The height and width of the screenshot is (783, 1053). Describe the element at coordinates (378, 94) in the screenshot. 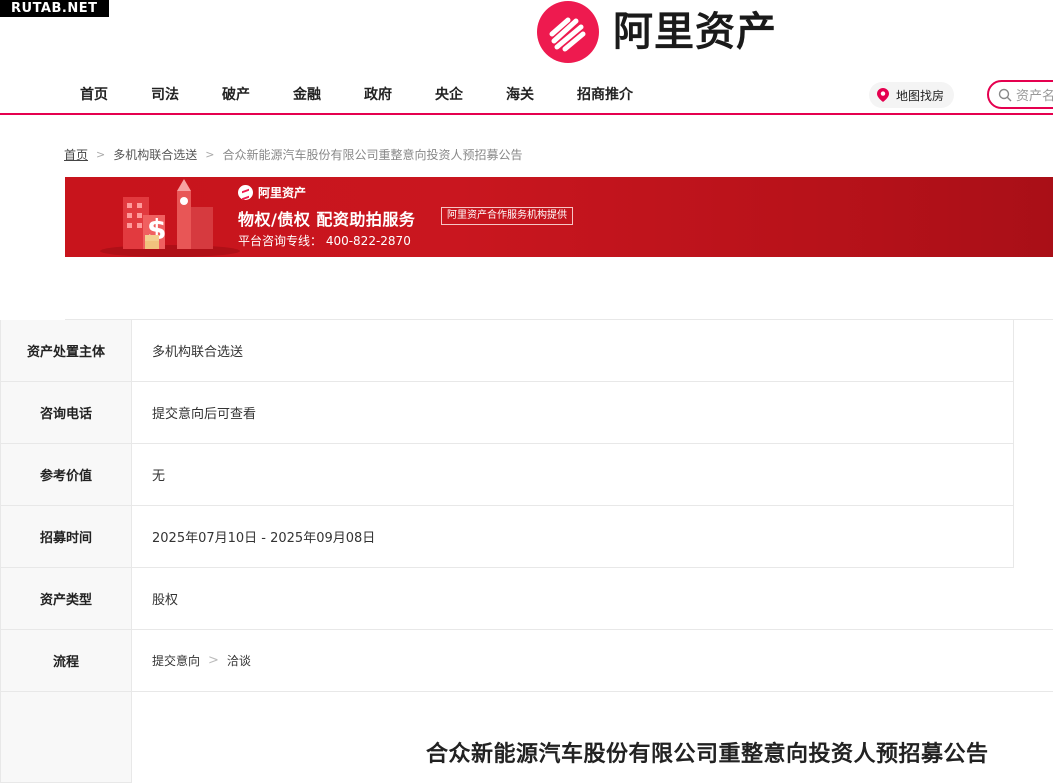

I see `nav-item-government: 政府` at that location.